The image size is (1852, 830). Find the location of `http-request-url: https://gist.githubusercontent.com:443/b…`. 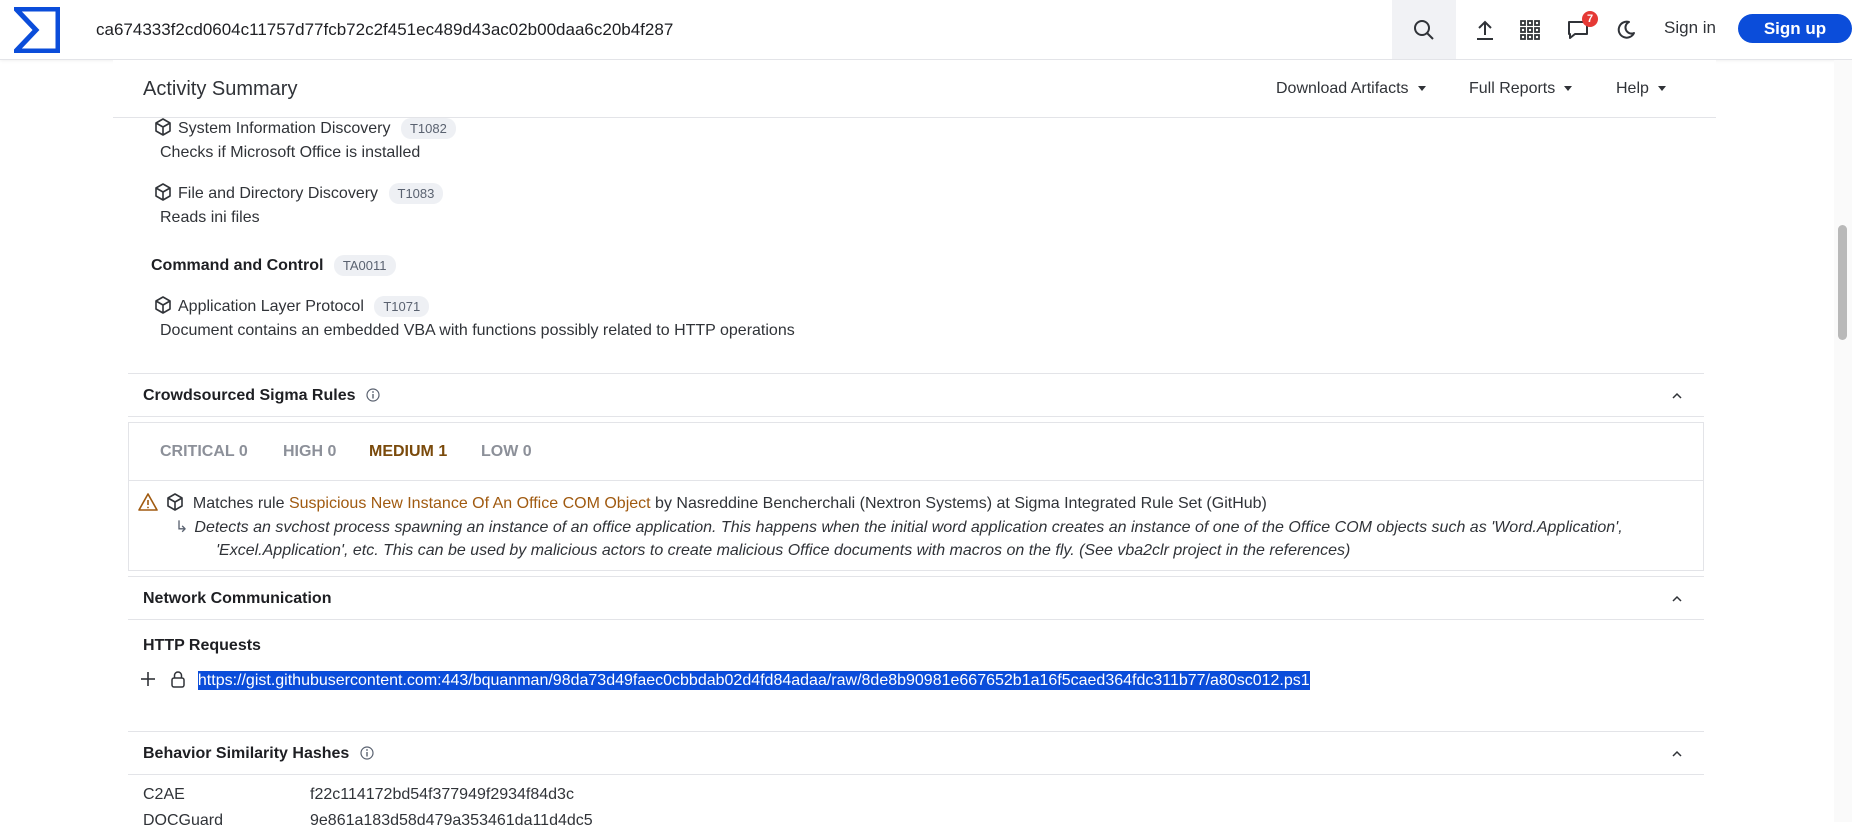

http-request-url: https://gist.githubusercontent.com:443/b… is located at coordinates (753, 680).